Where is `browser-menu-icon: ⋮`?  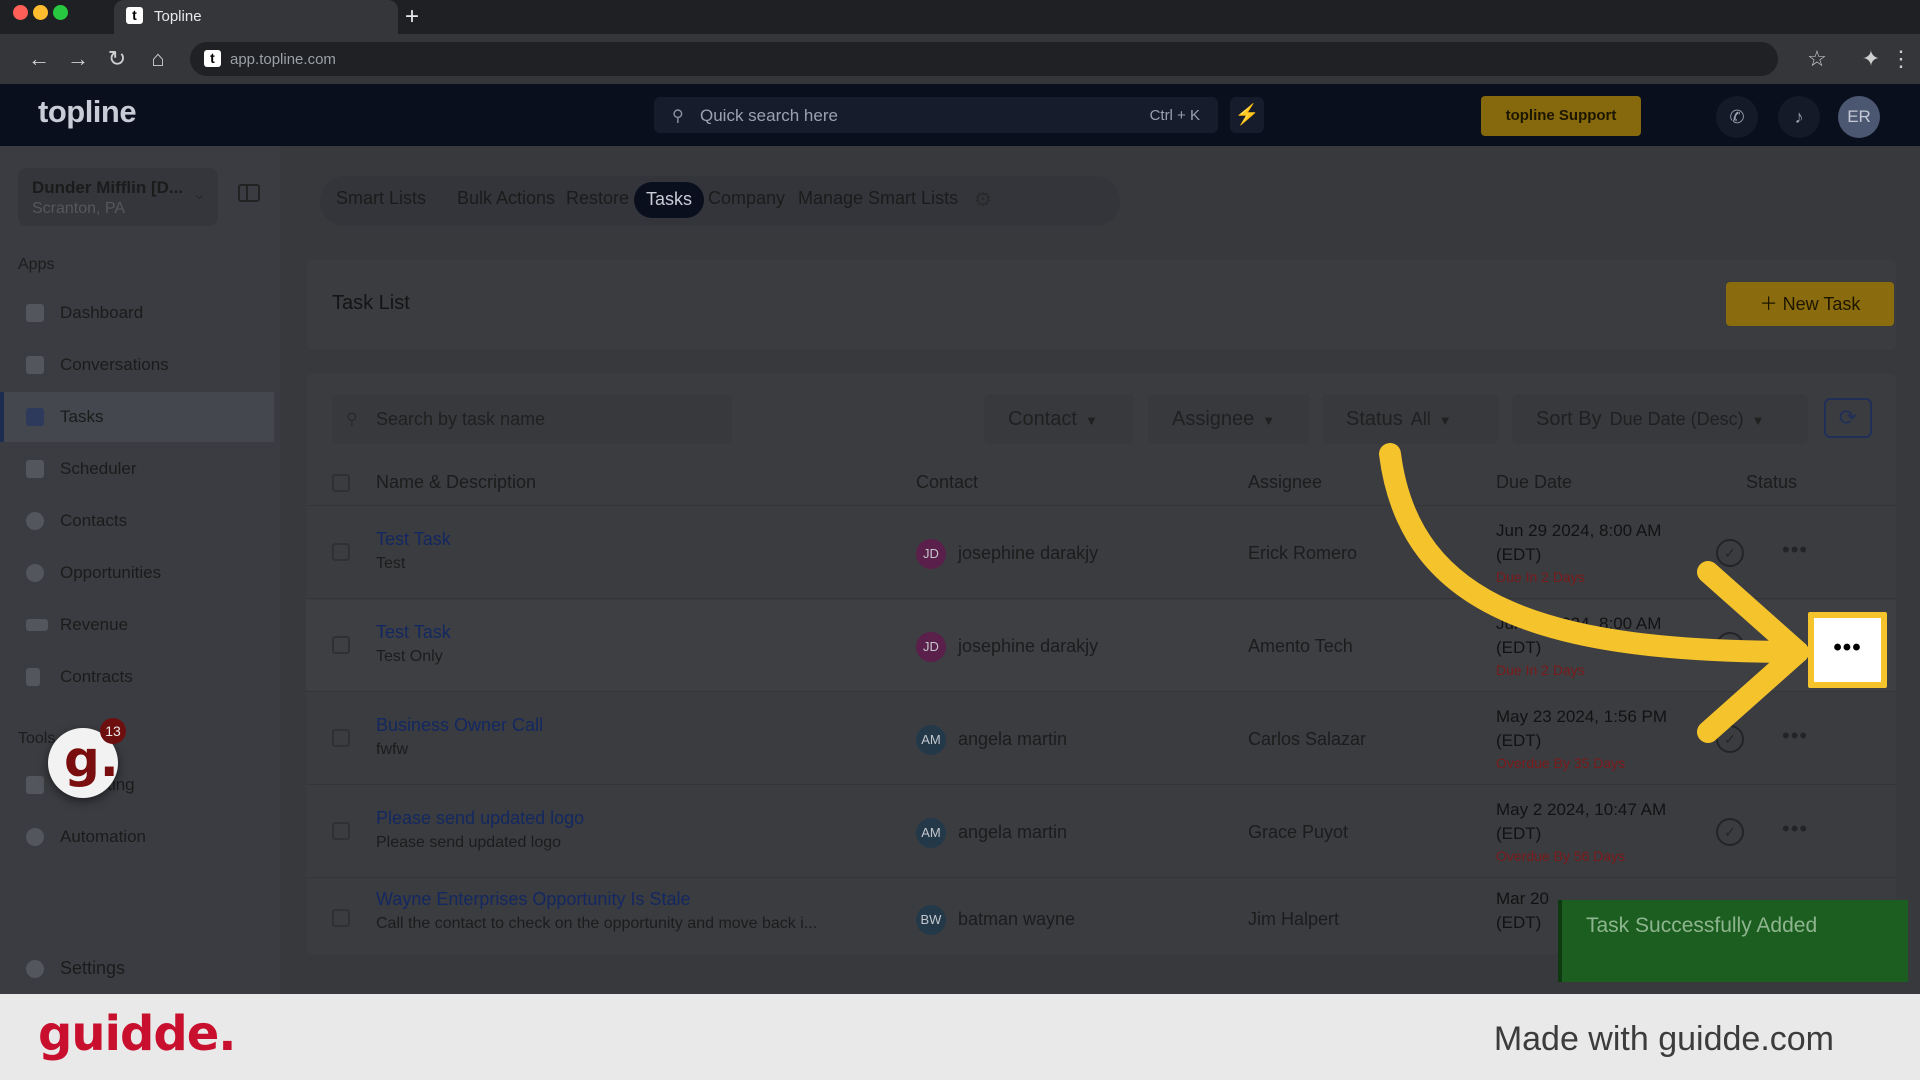 browser-menu-icon: ⋮ is located at coordinates (1901, 59).